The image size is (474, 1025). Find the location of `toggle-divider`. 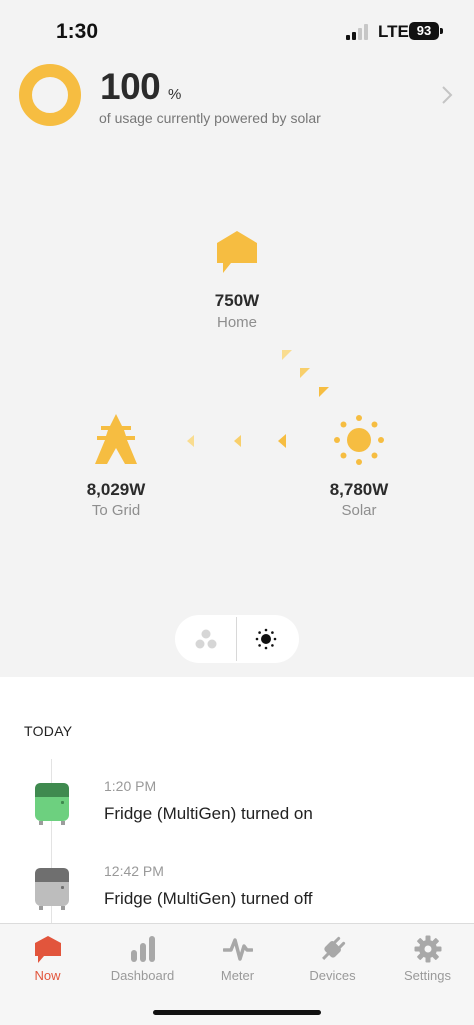

toggle-divider is located at coordinates (236, 639).